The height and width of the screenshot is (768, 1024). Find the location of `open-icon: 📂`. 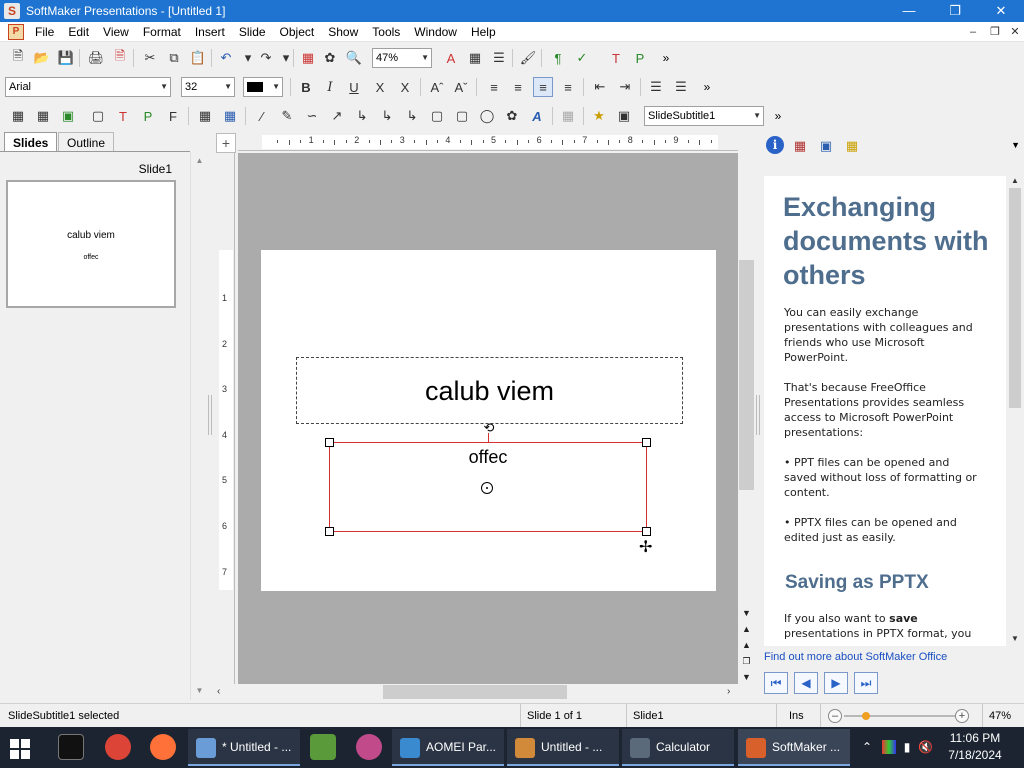

open-icon: 📂 is located at coordinates (42, 58).